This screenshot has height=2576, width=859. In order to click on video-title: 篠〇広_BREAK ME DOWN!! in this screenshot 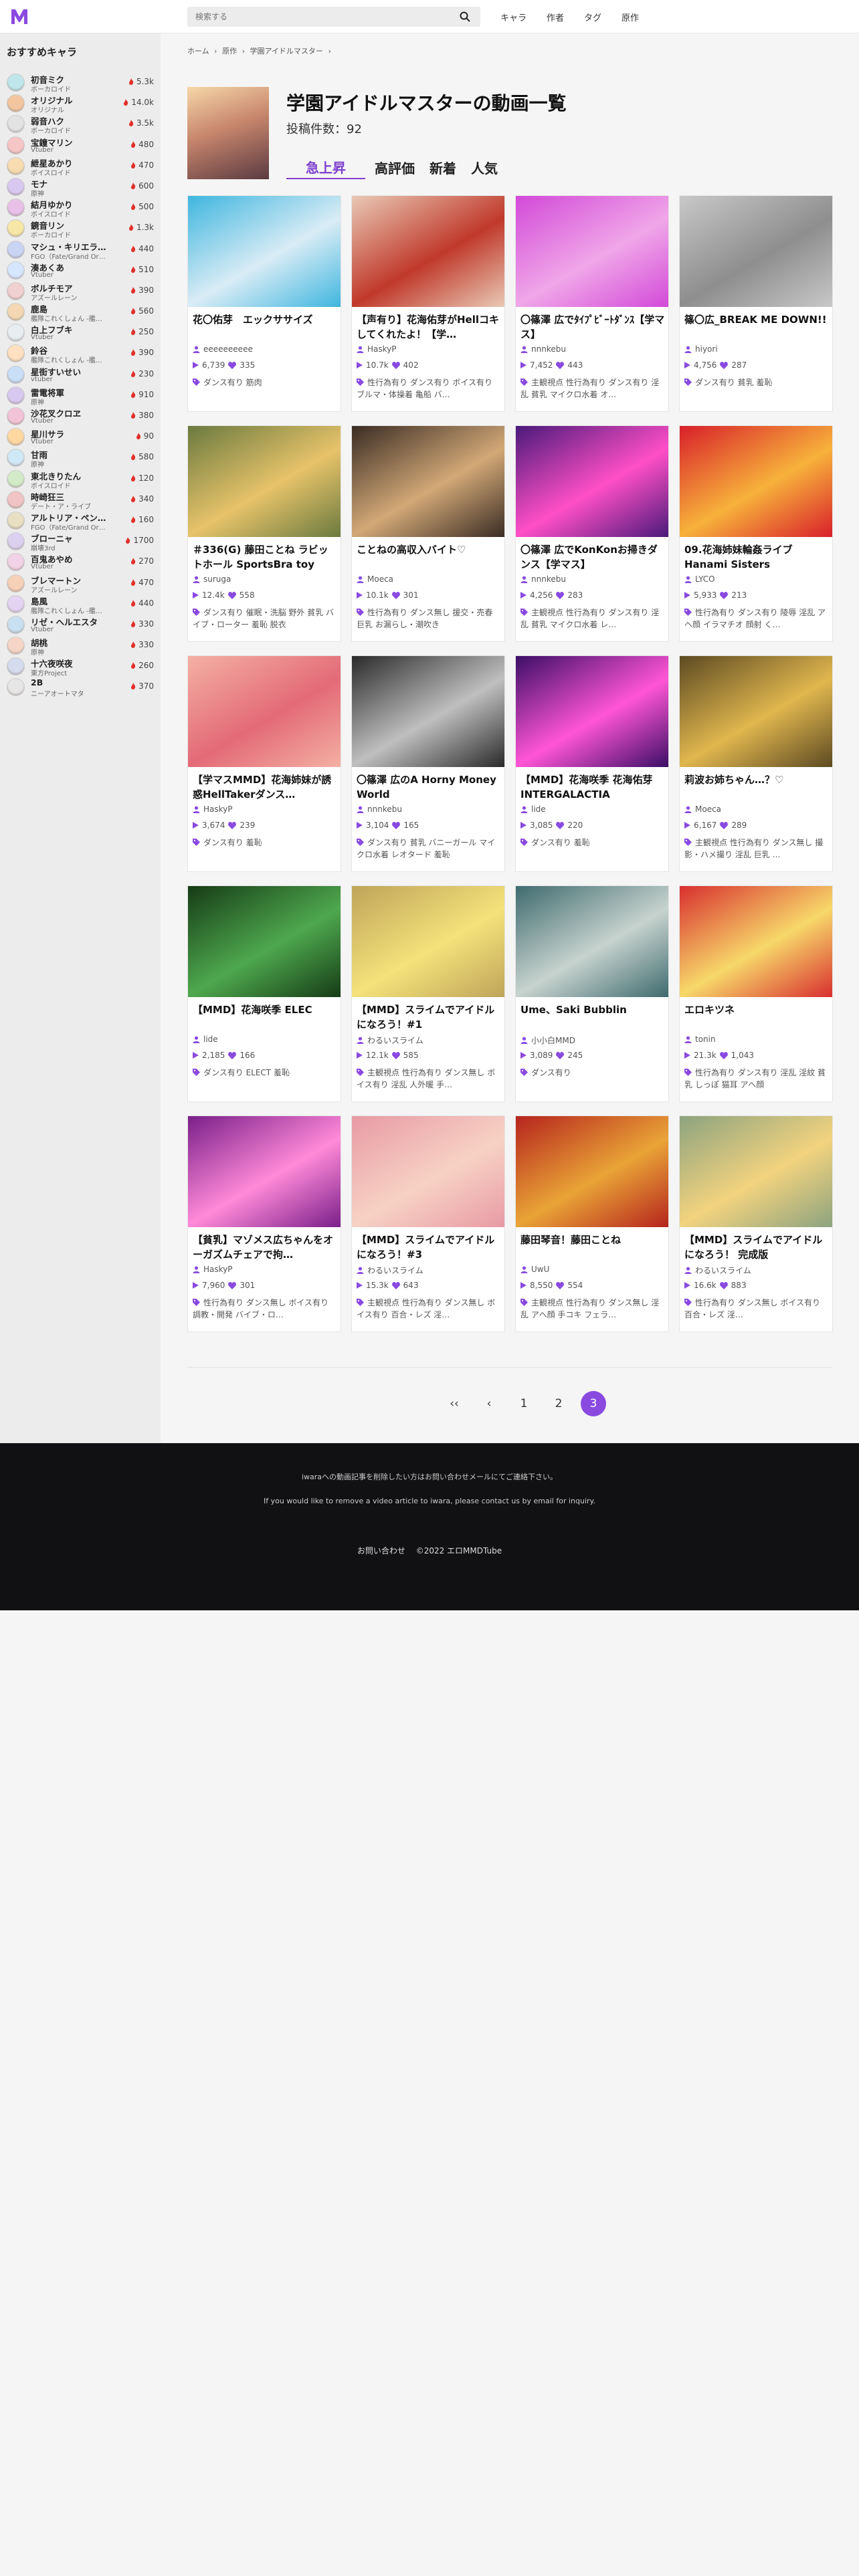, I will do `click(757, 327)`.